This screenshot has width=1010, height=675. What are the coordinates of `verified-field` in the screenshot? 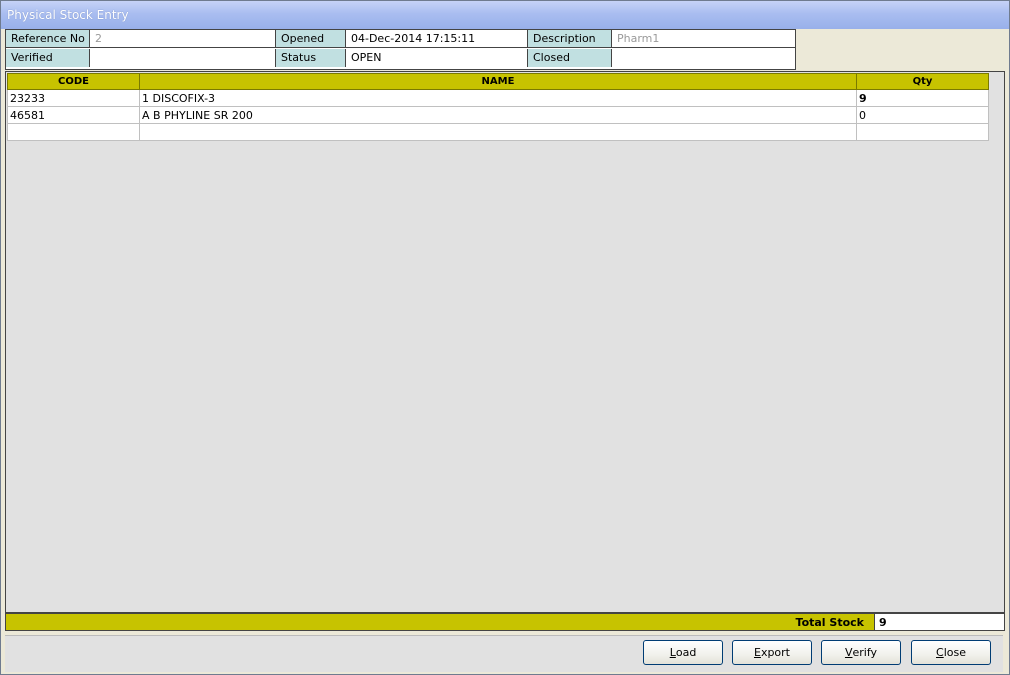 It's located at (183, 58).